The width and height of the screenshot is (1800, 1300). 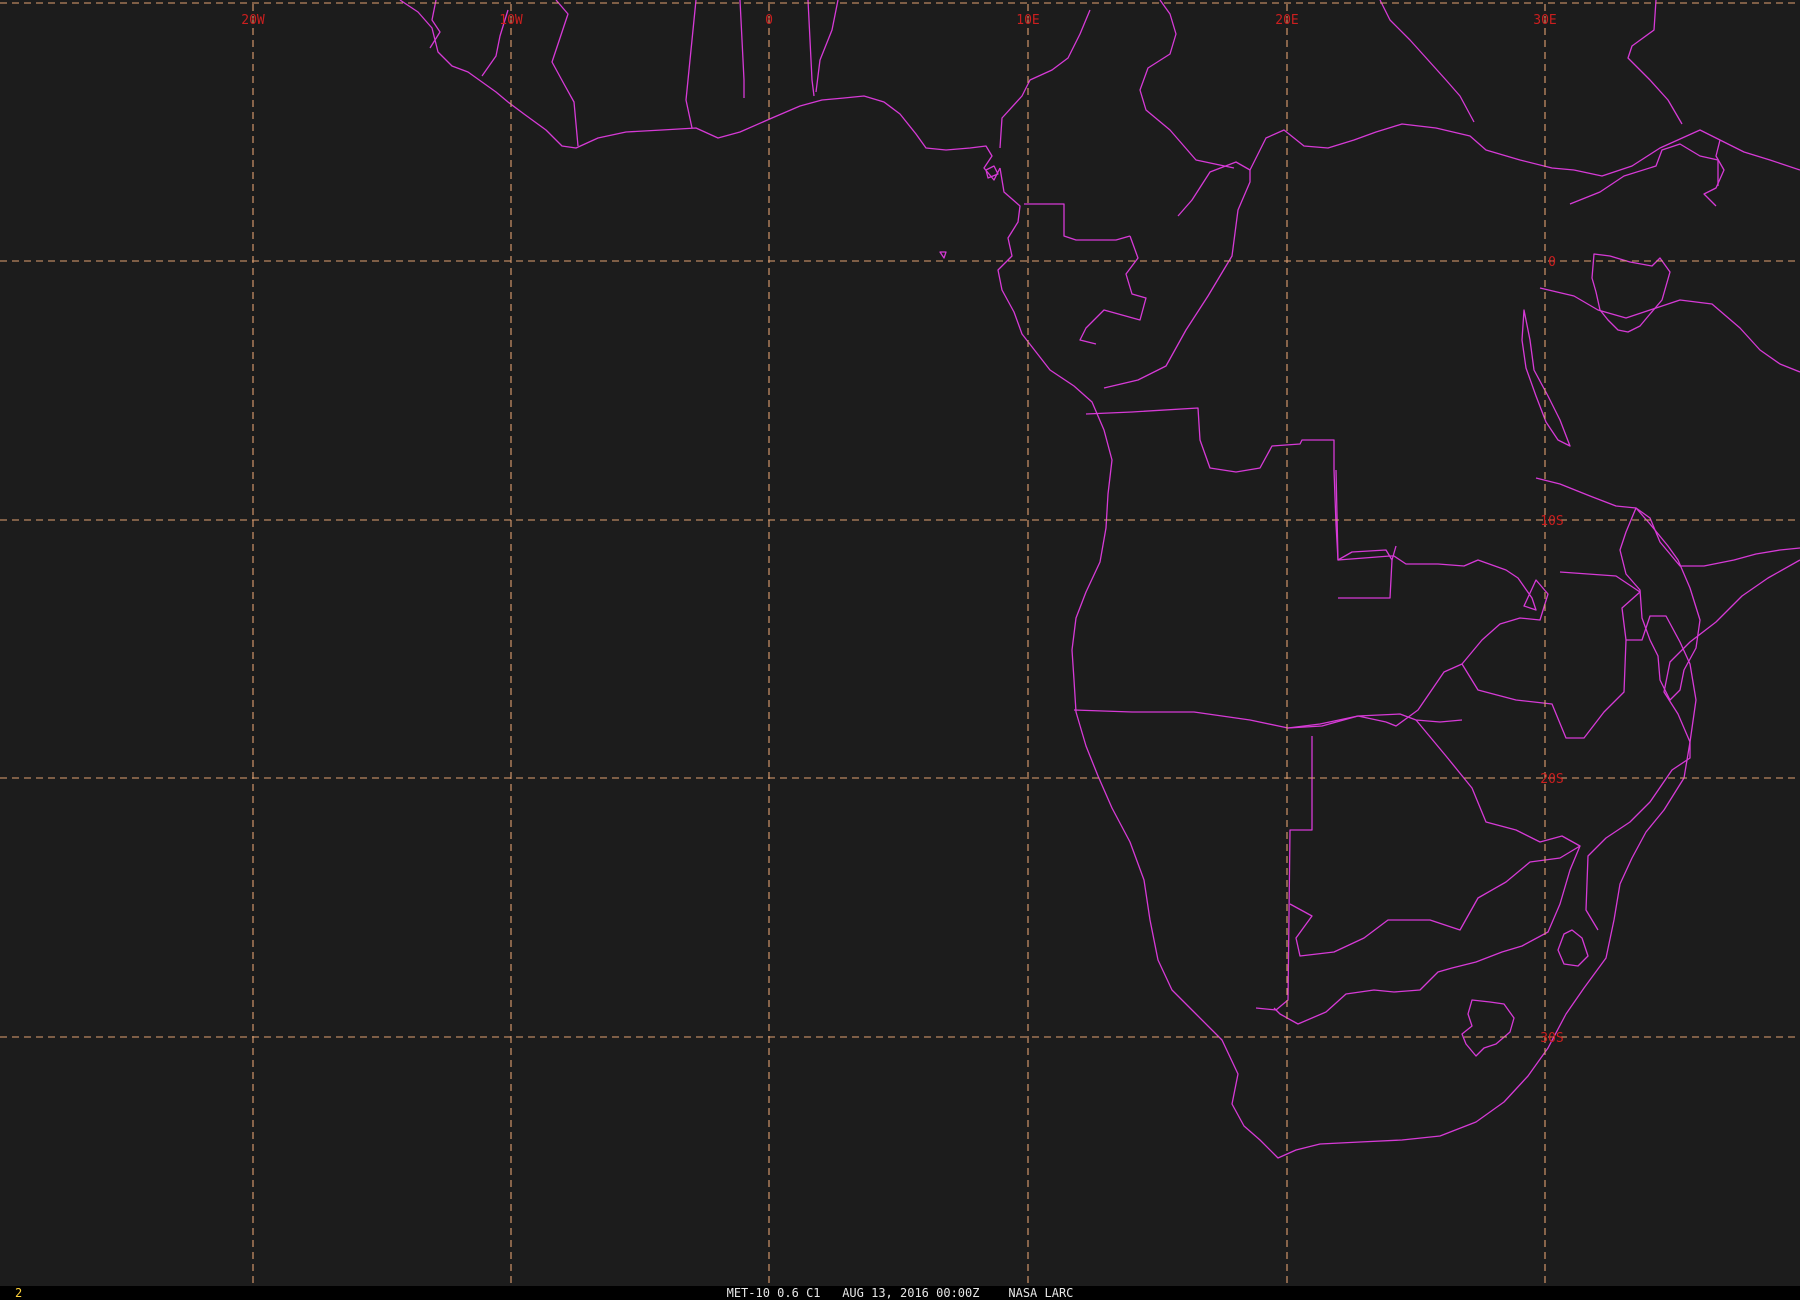 I want to click on latitude-label: 10S, so click(x=1551, y=521).